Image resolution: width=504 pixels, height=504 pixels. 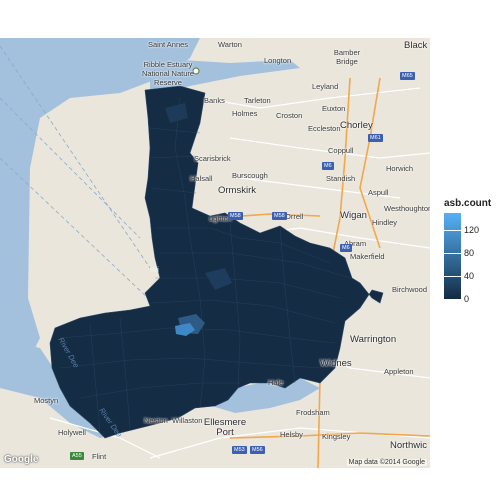 What do you see at coordinates (276, 382) in the screenshot?
I see `place-label: Hale` at bounding box center [276, 382].